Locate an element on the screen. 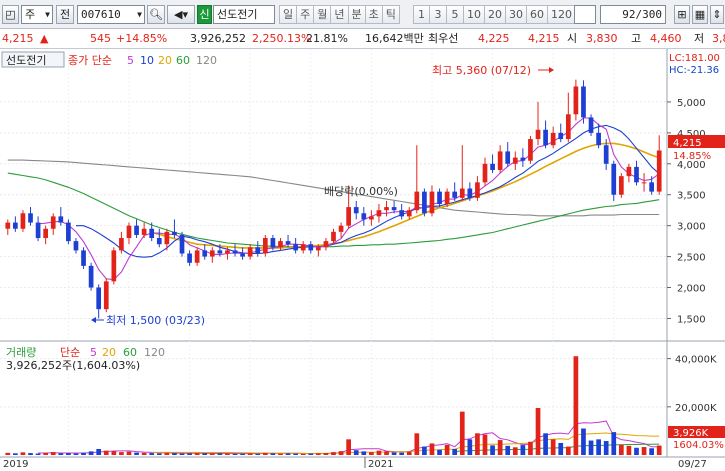  tab-interval-60: 60 is located at coordinates (537, 14).